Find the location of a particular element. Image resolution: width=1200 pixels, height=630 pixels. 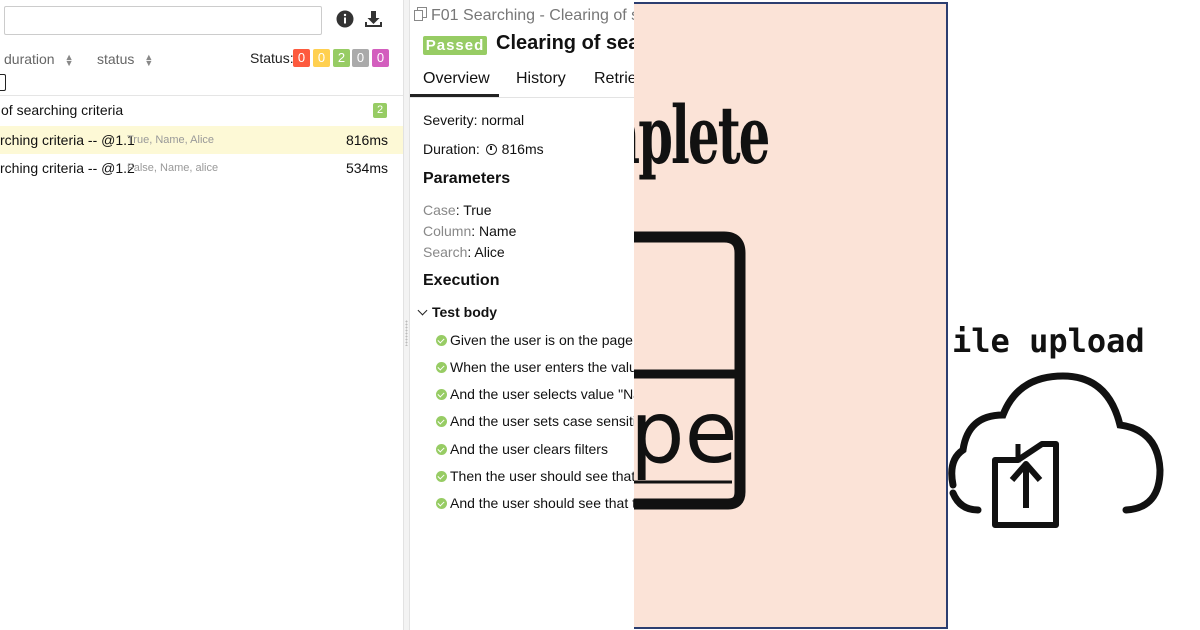

parameter-key: Search is located at coordinates (445, 252).